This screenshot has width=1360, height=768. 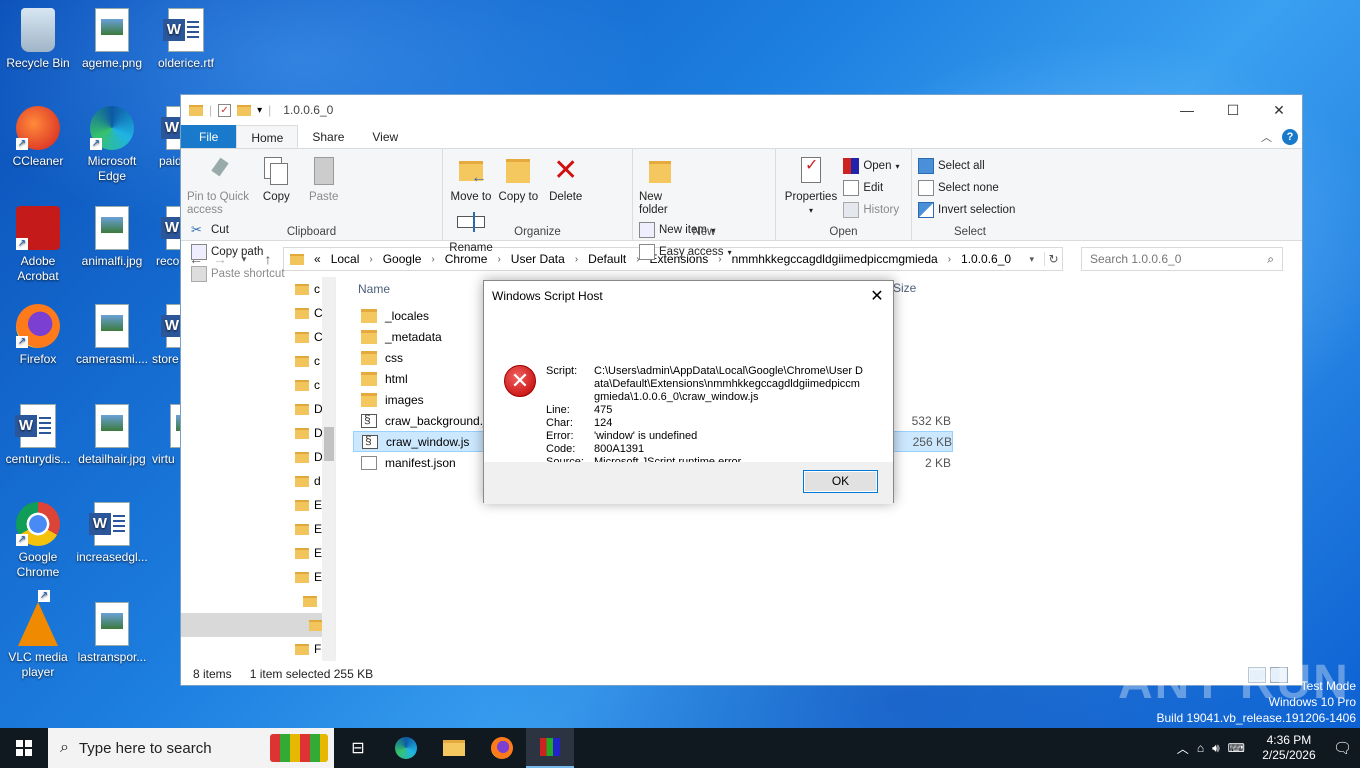 What do you see at coordinates (986, 259) in the screenshot?
I see `breadcrumb-version: 1.0.0.6_0` at bounding box center [986, 259].